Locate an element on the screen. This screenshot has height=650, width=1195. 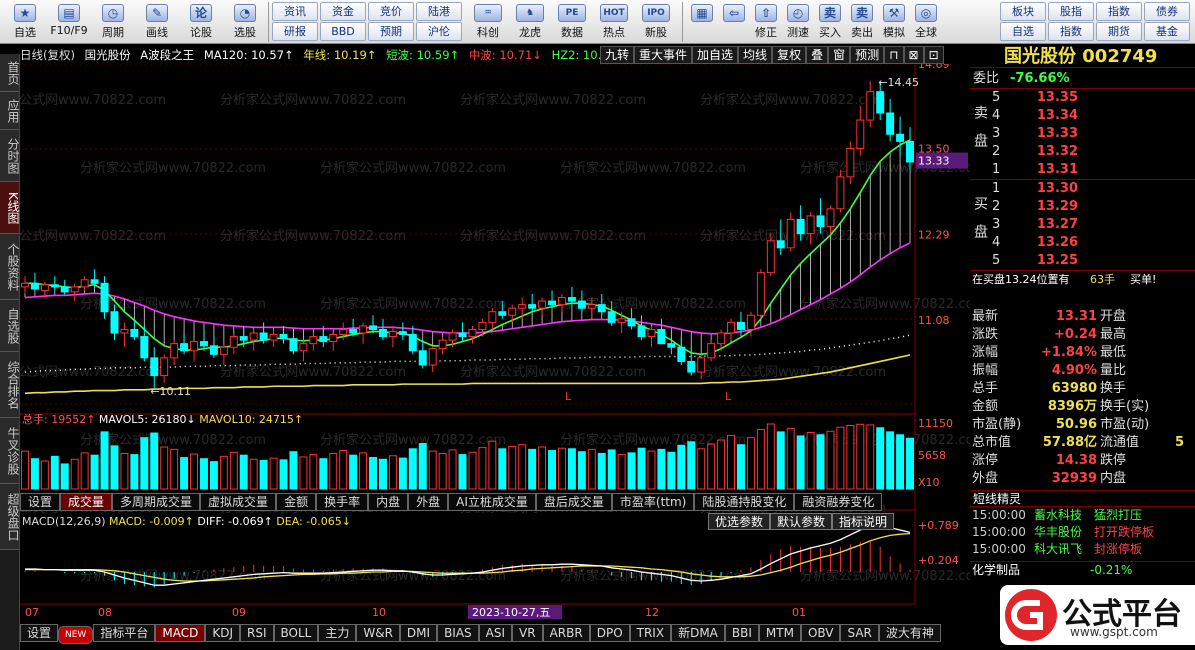
quick-button: BBD is located at coordinates (343, 31).